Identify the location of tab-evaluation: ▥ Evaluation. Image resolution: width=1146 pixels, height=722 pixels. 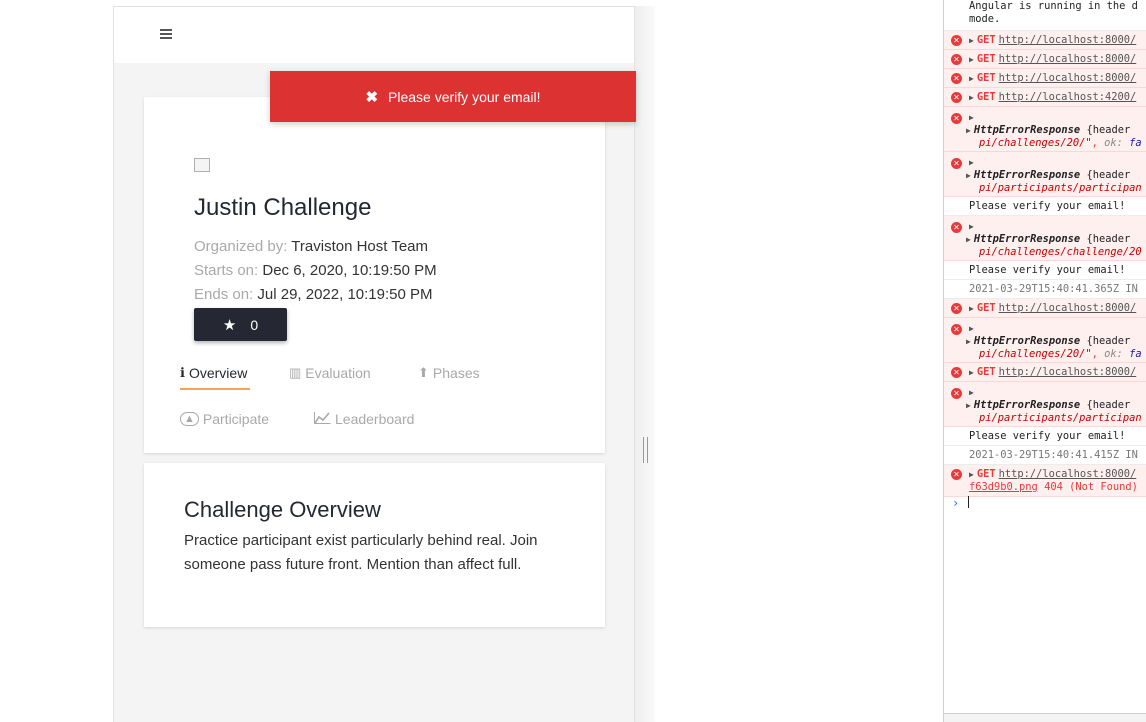
(330, 373).